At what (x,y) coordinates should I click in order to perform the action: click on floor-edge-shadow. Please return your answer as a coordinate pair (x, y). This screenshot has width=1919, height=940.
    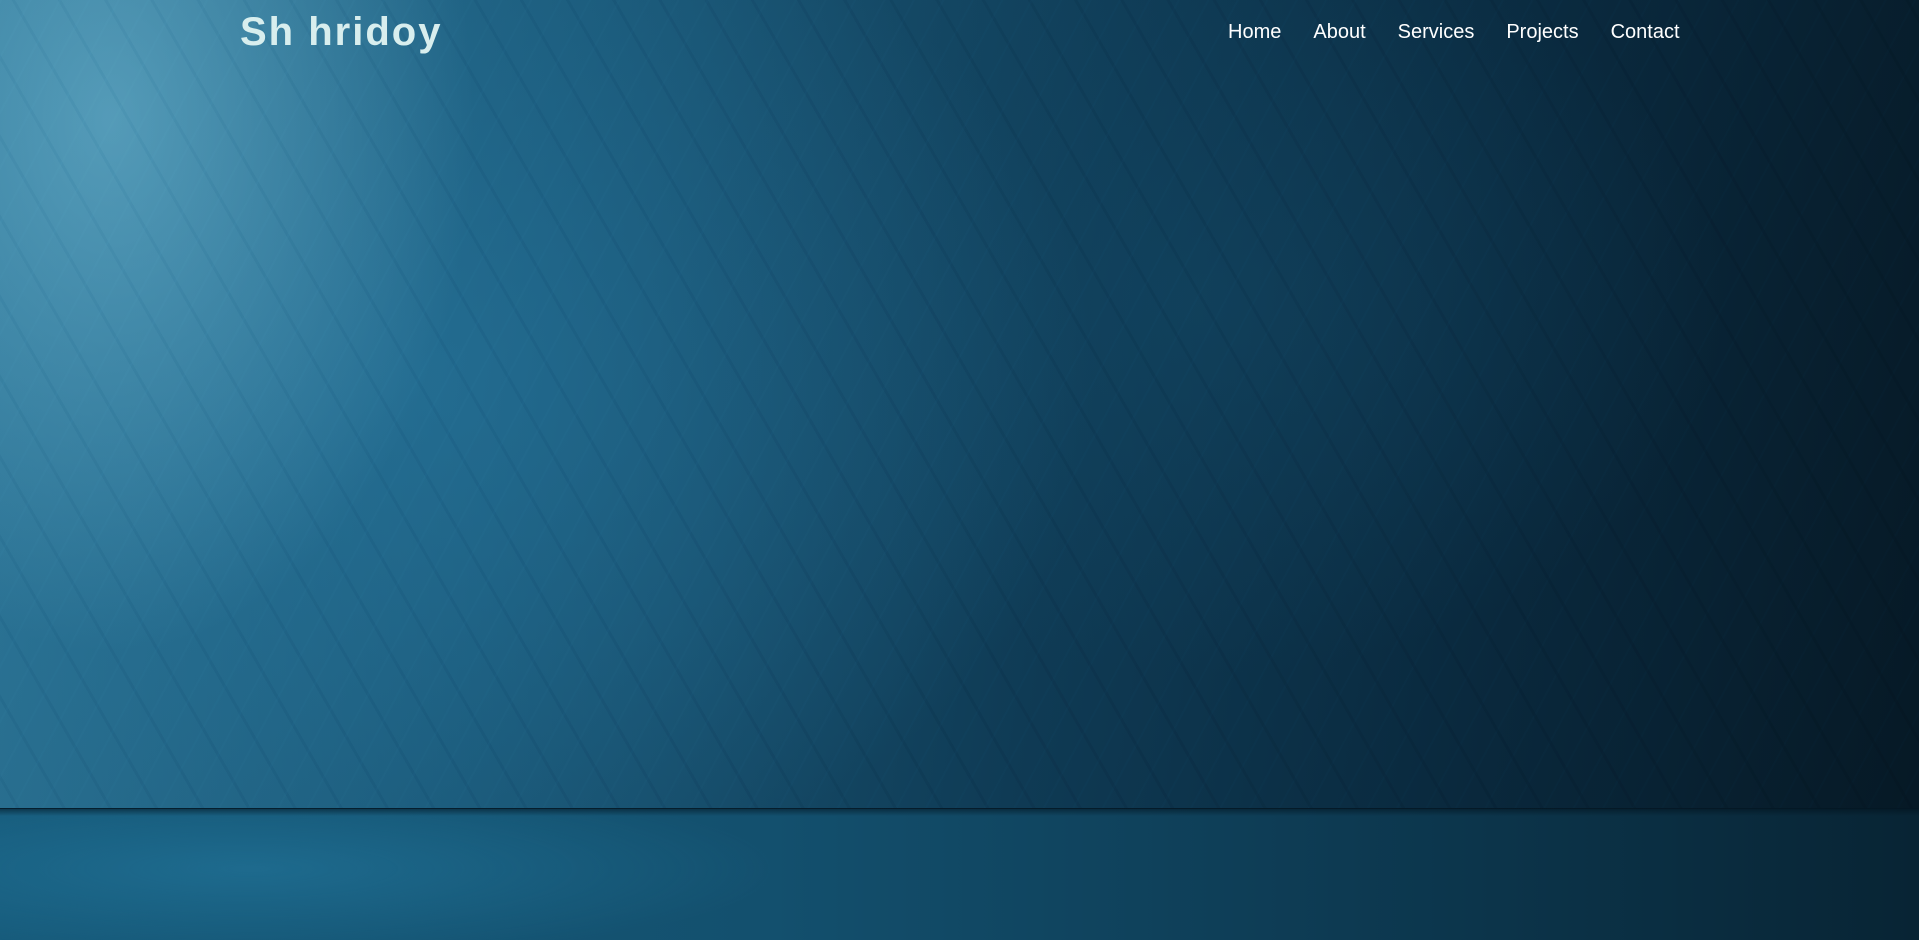
    Looking at the image, I should click on (959, 812).